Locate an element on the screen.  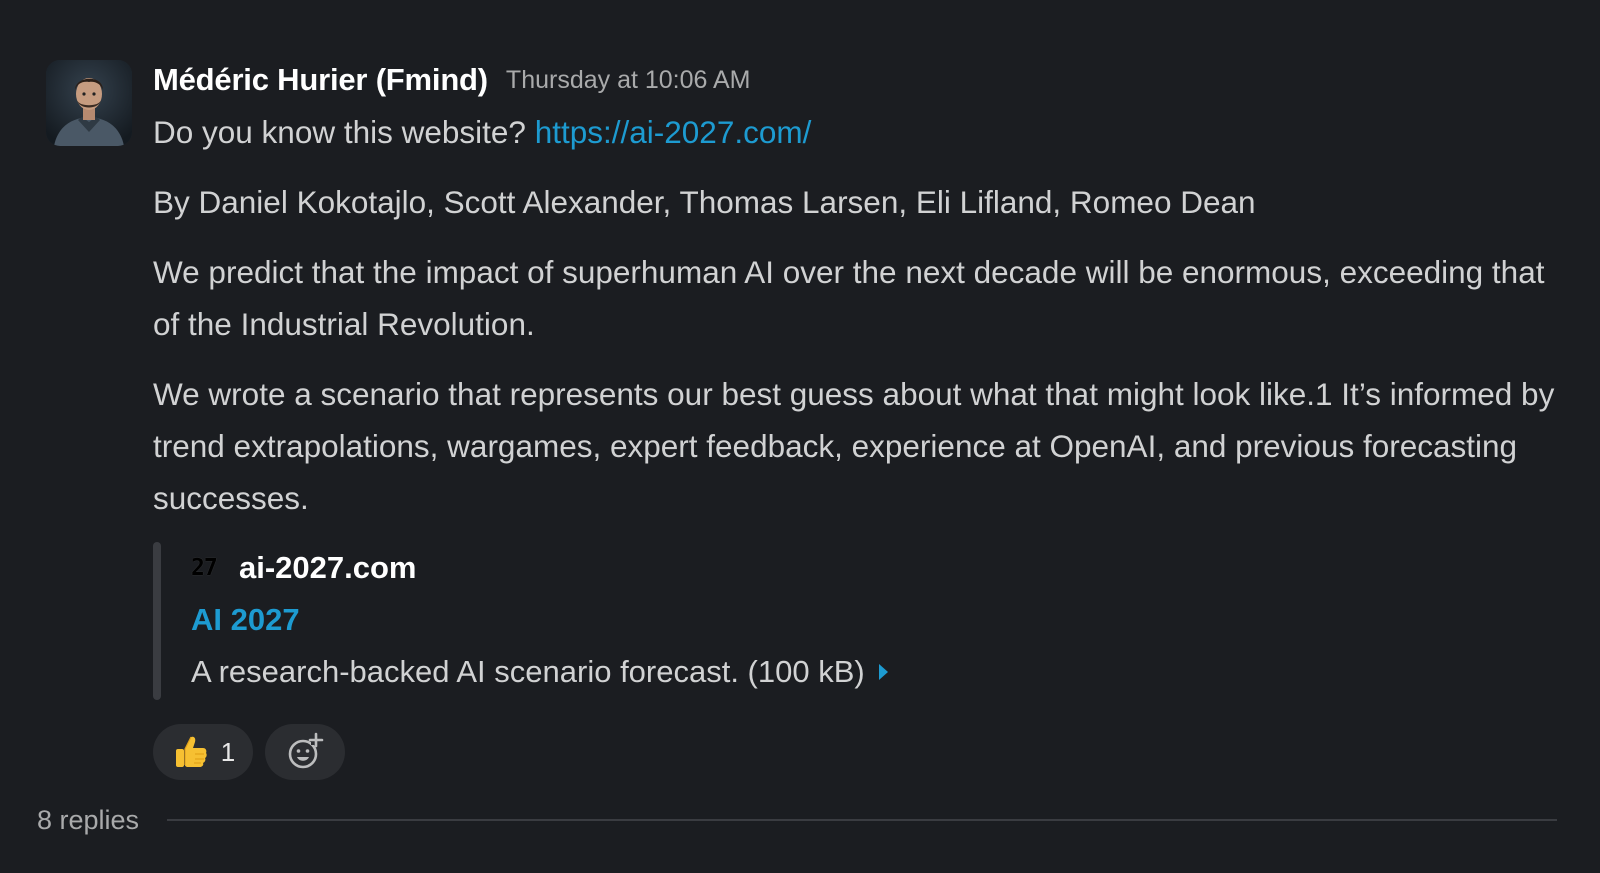
link-preview-bar is located at coordinates (157, 621).